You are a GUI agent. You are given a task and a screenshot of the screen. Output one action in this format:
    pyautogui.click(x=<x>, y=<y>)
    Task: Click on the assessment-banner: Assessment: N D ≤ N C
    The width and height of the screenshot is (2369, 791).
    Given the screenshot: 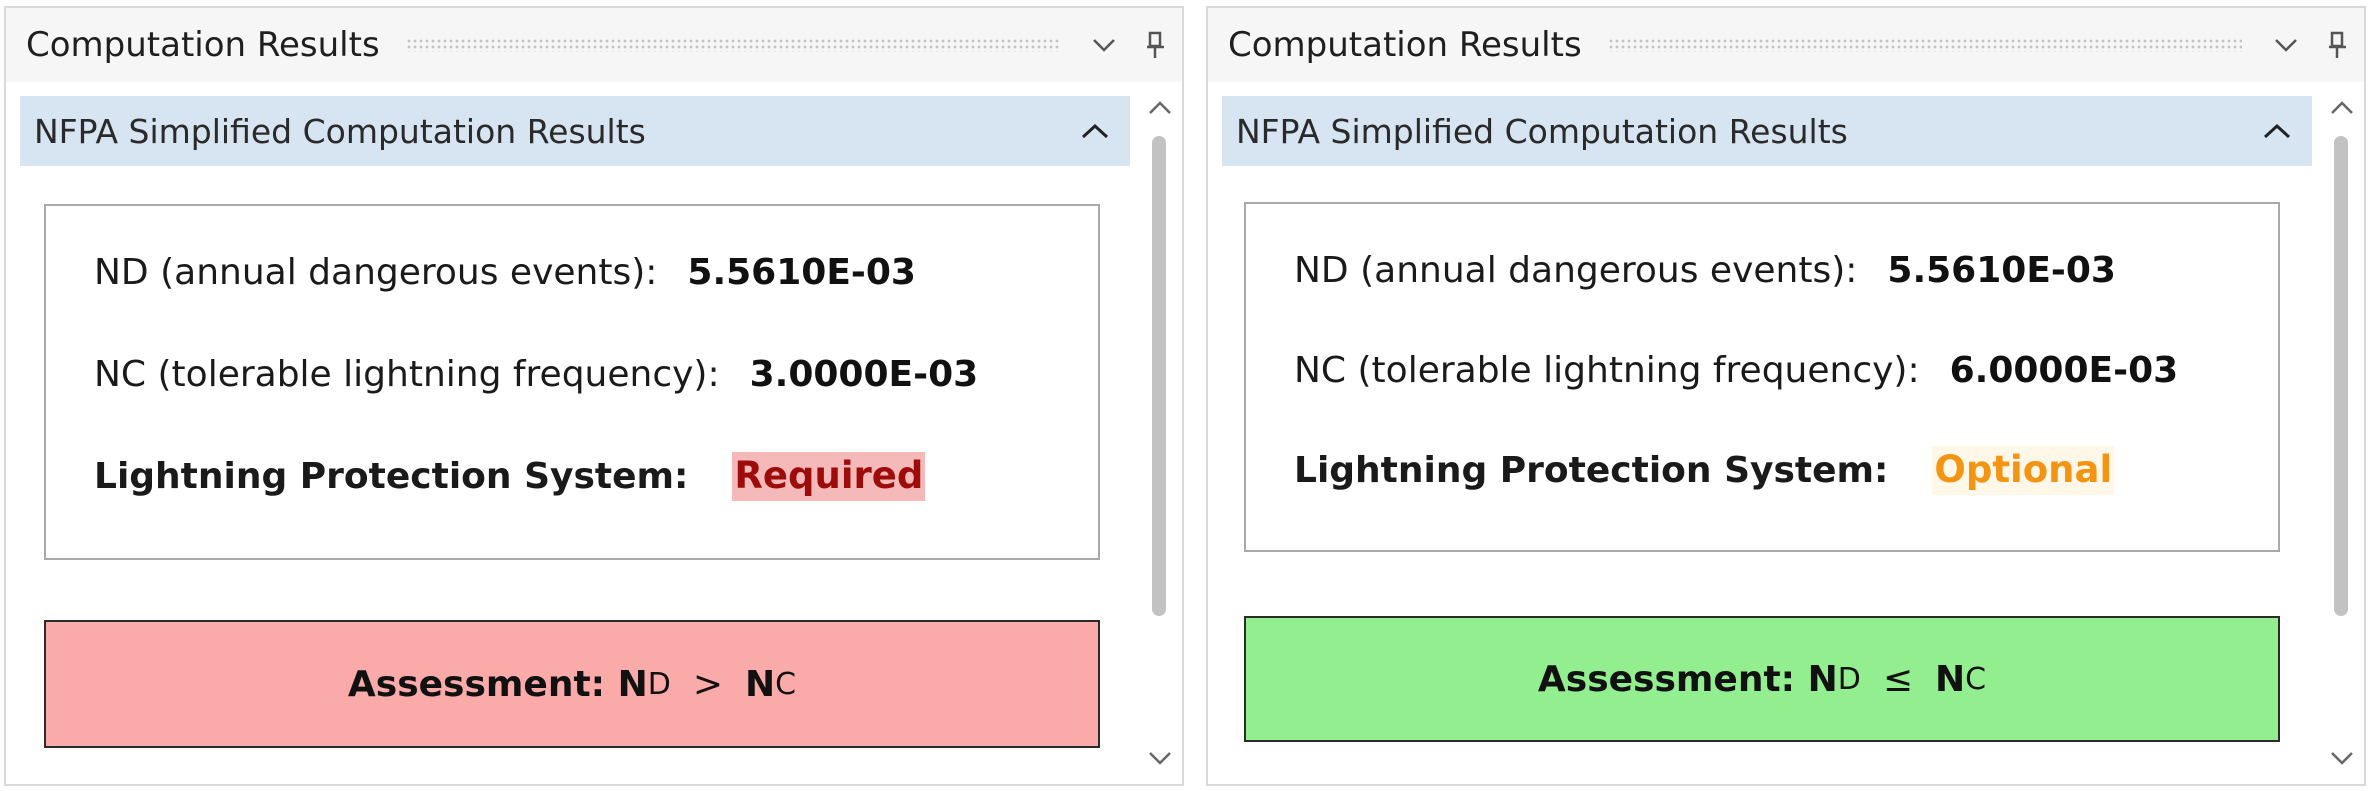 What is the action you would take?
    pyautogui.click(x=1762, y=679)
    